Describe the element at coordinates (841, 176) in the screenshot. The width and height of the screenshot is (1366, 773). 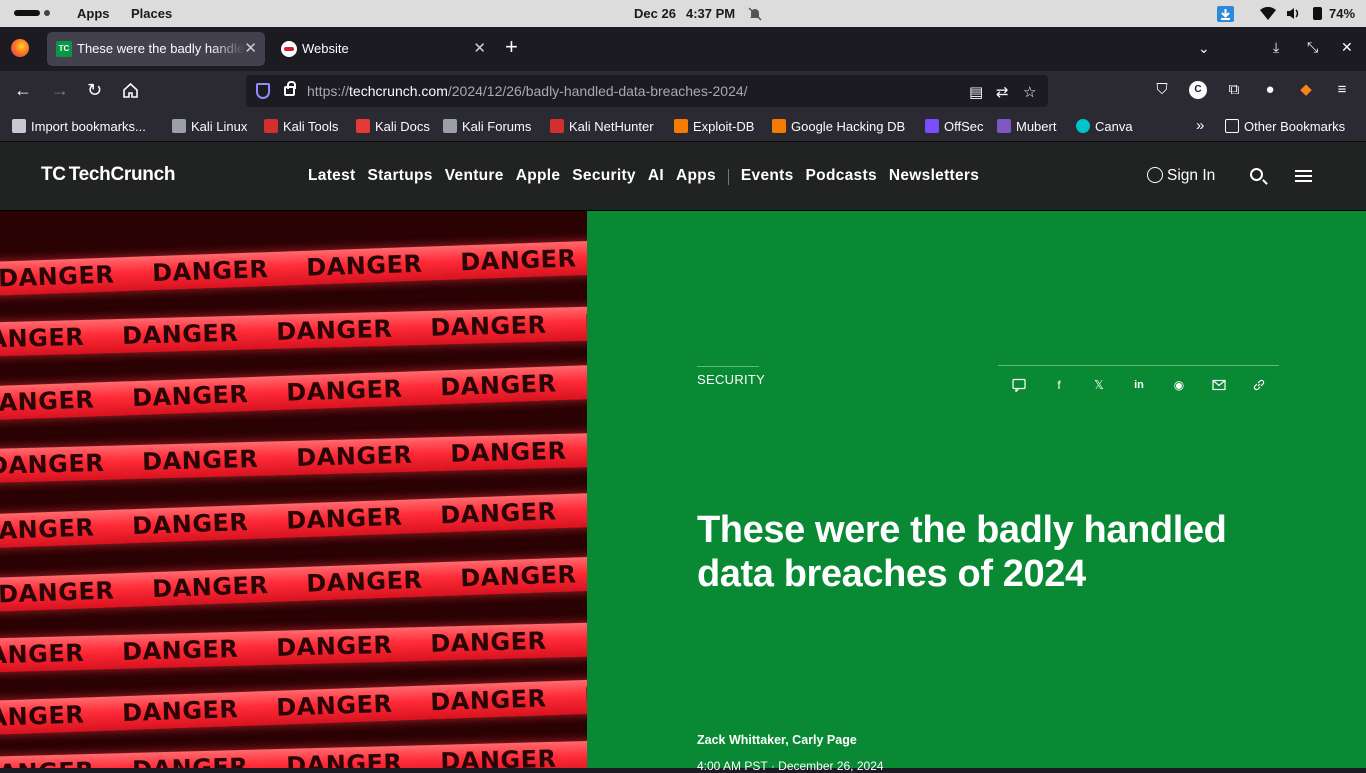
I see `nav-podcasts: Podcasts` at that location.